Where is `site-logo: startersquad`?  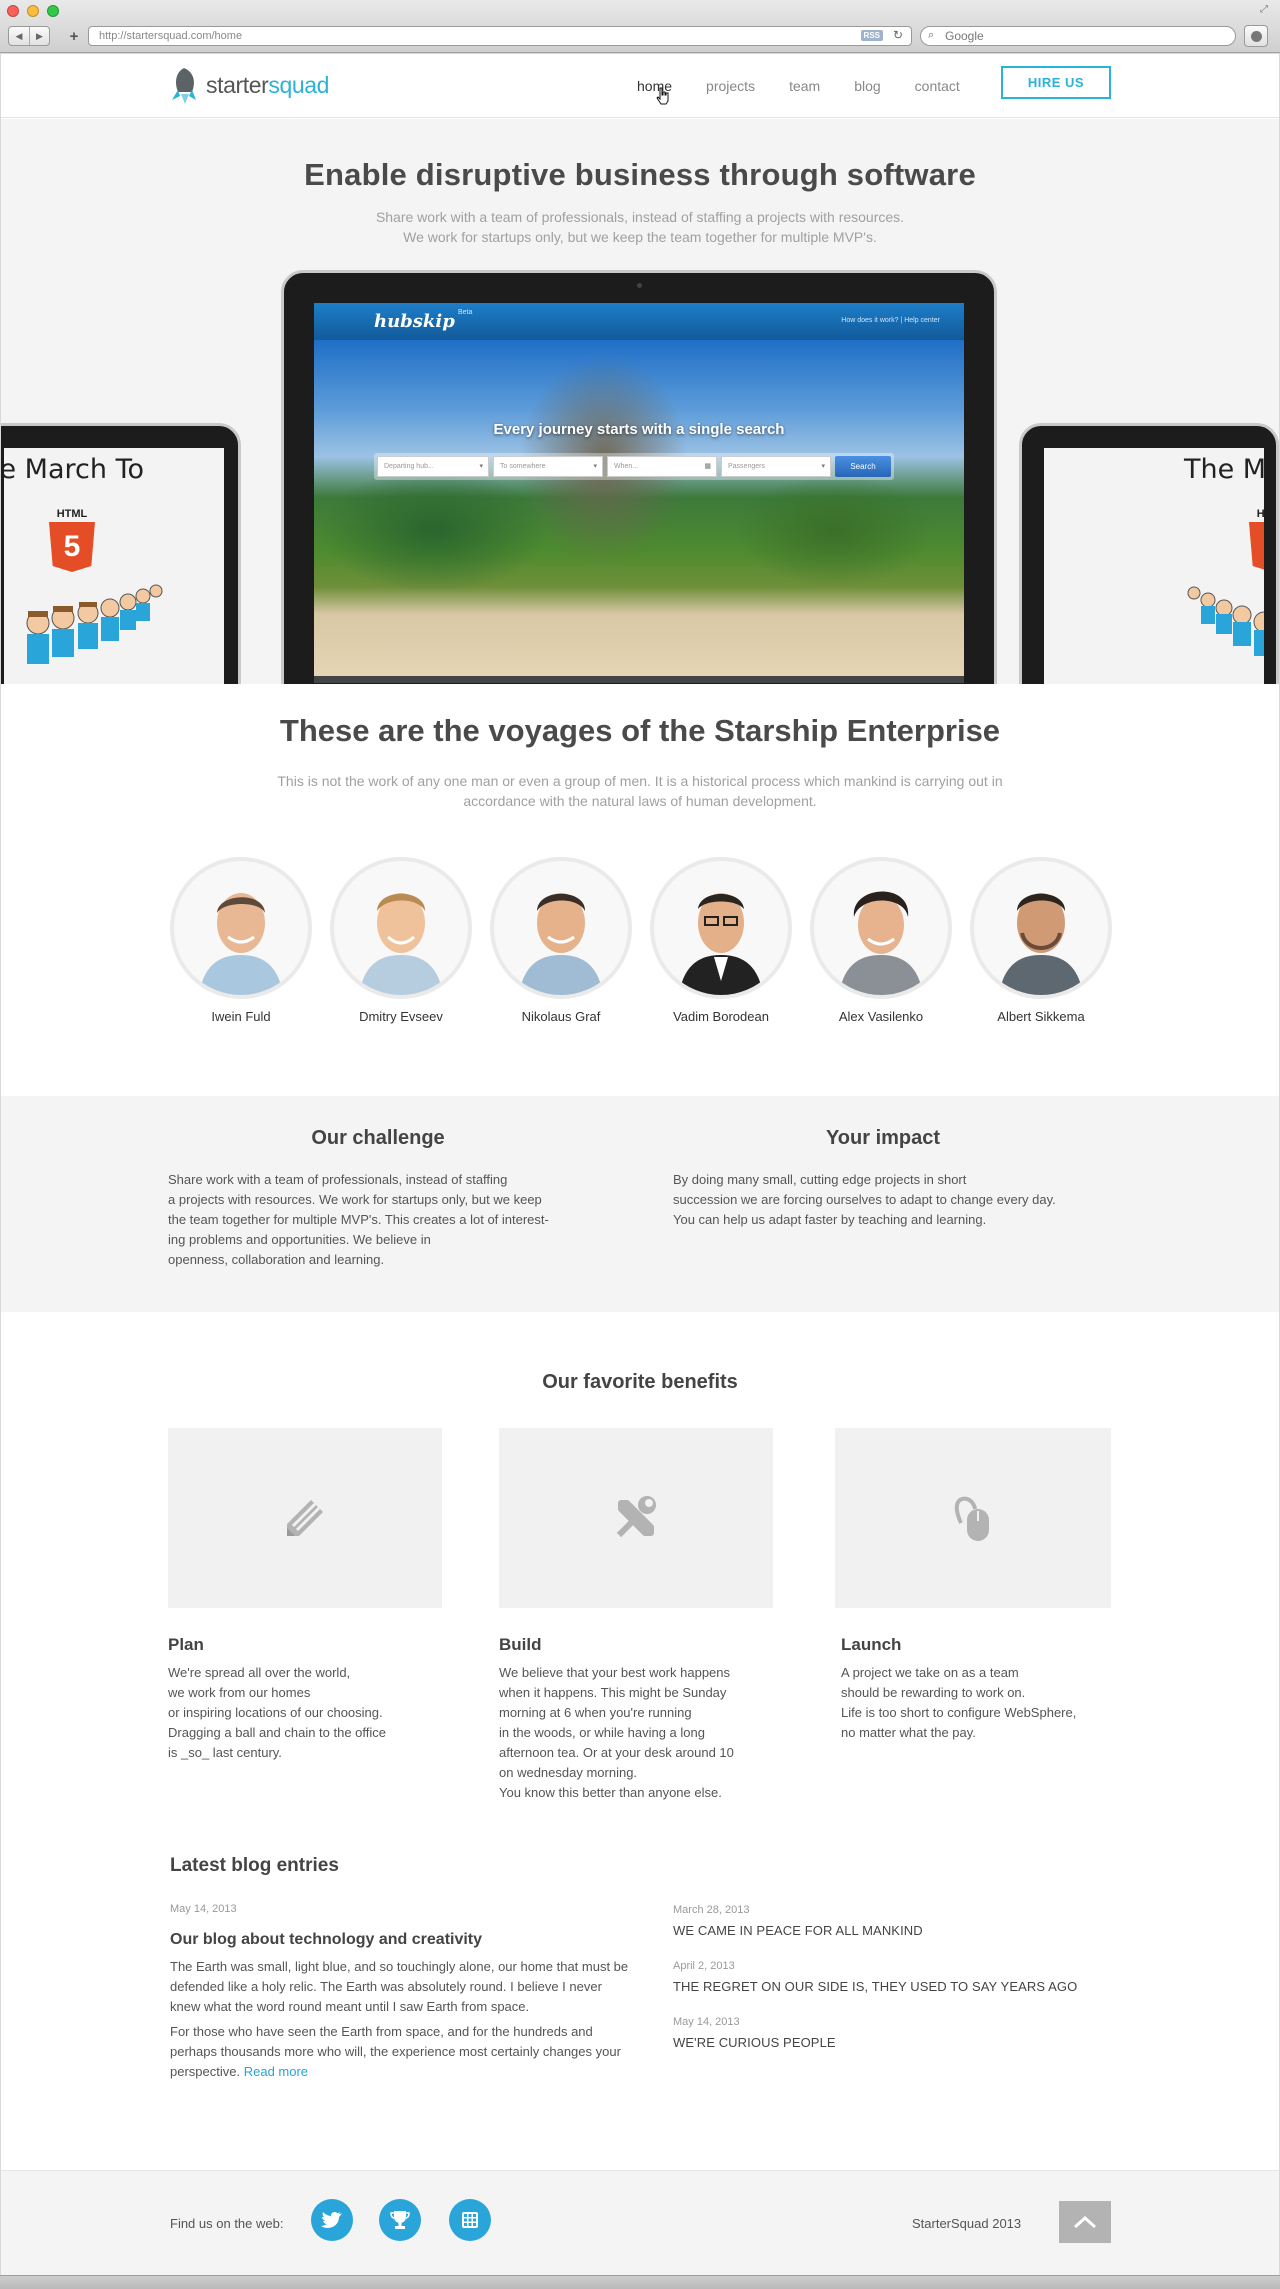 site-logo: startersquad is located at coordinates (248, 85).